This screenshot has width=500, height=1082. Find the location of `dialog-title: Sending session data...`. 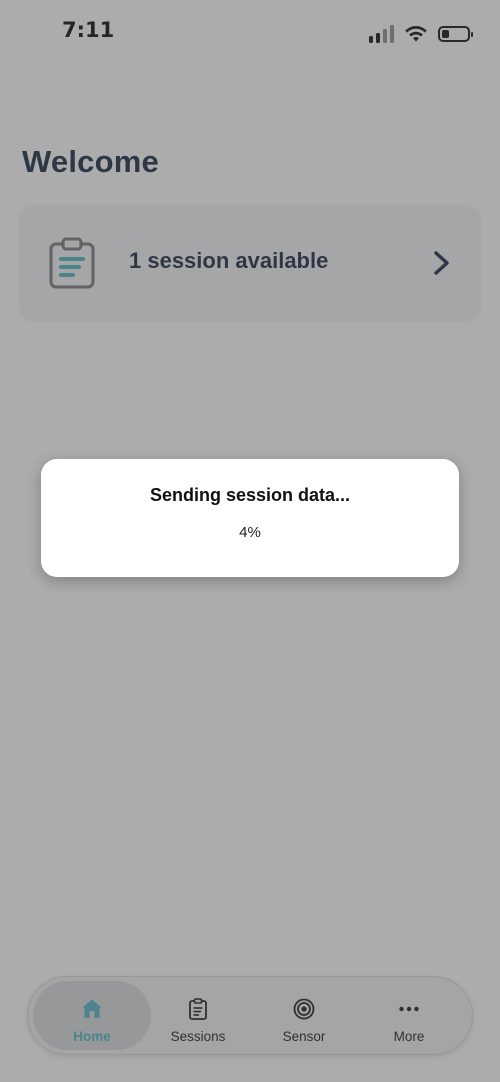

dialog-title: Sending session data... is located at coordinates (250, 495).